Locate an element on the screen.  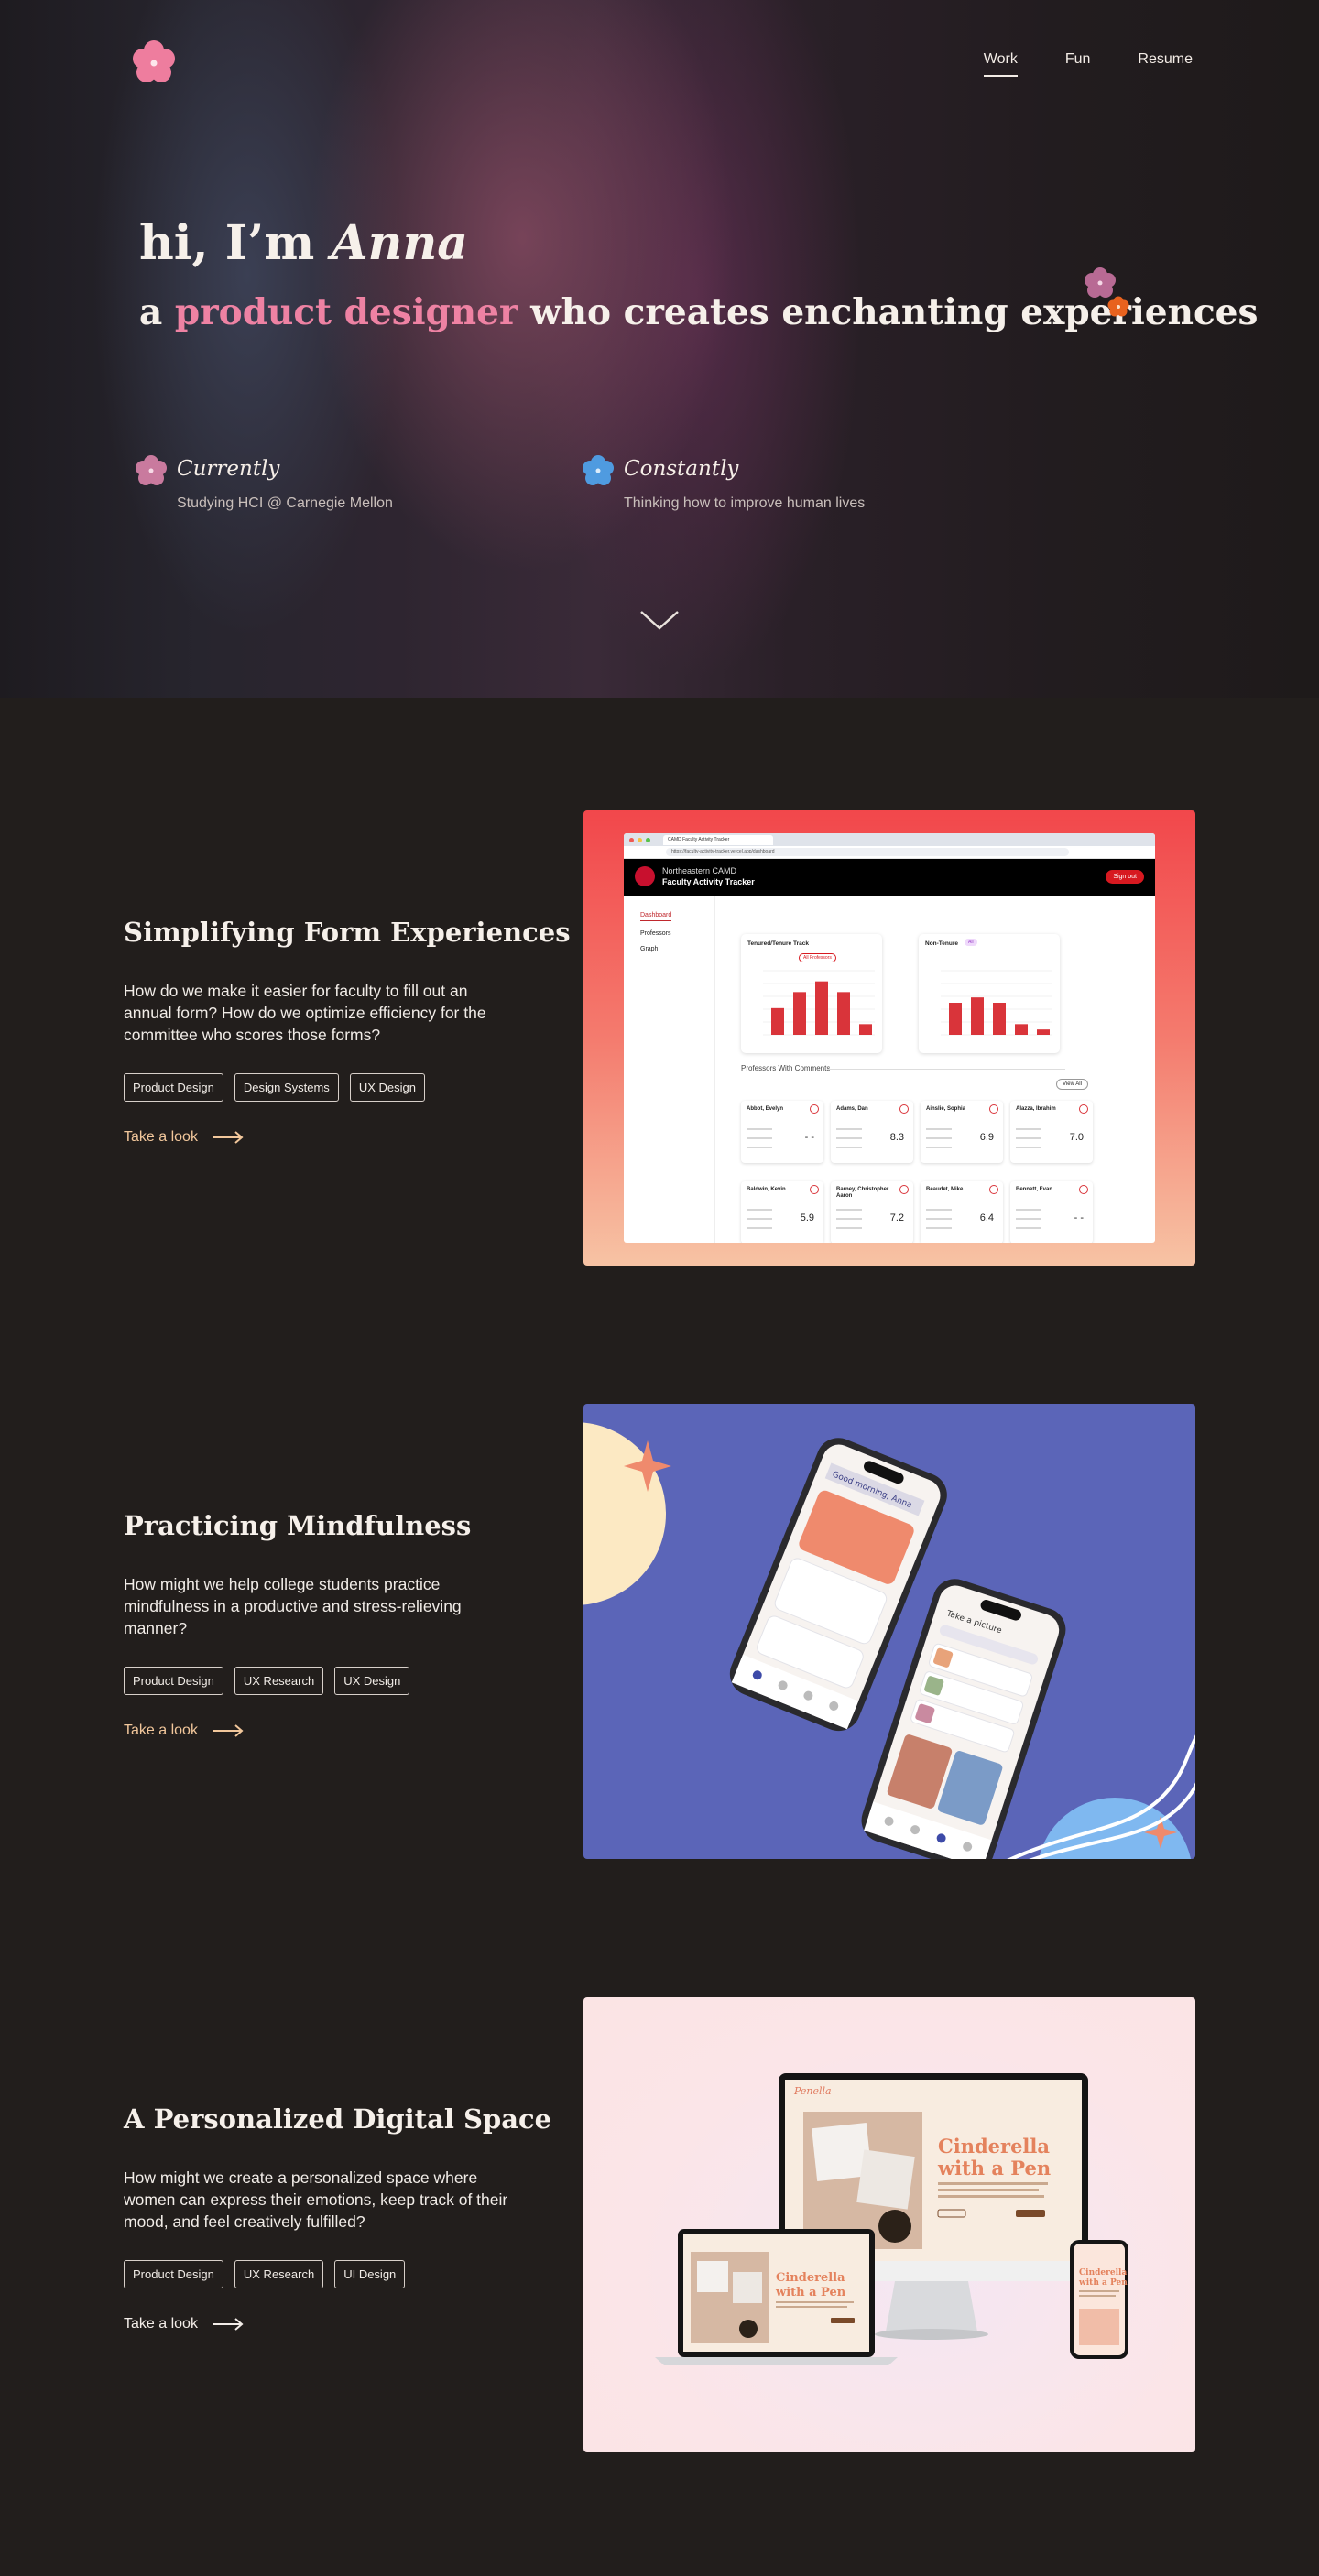
status-desc: Thinking how to improve human lives is located at coordinates (745, 503).